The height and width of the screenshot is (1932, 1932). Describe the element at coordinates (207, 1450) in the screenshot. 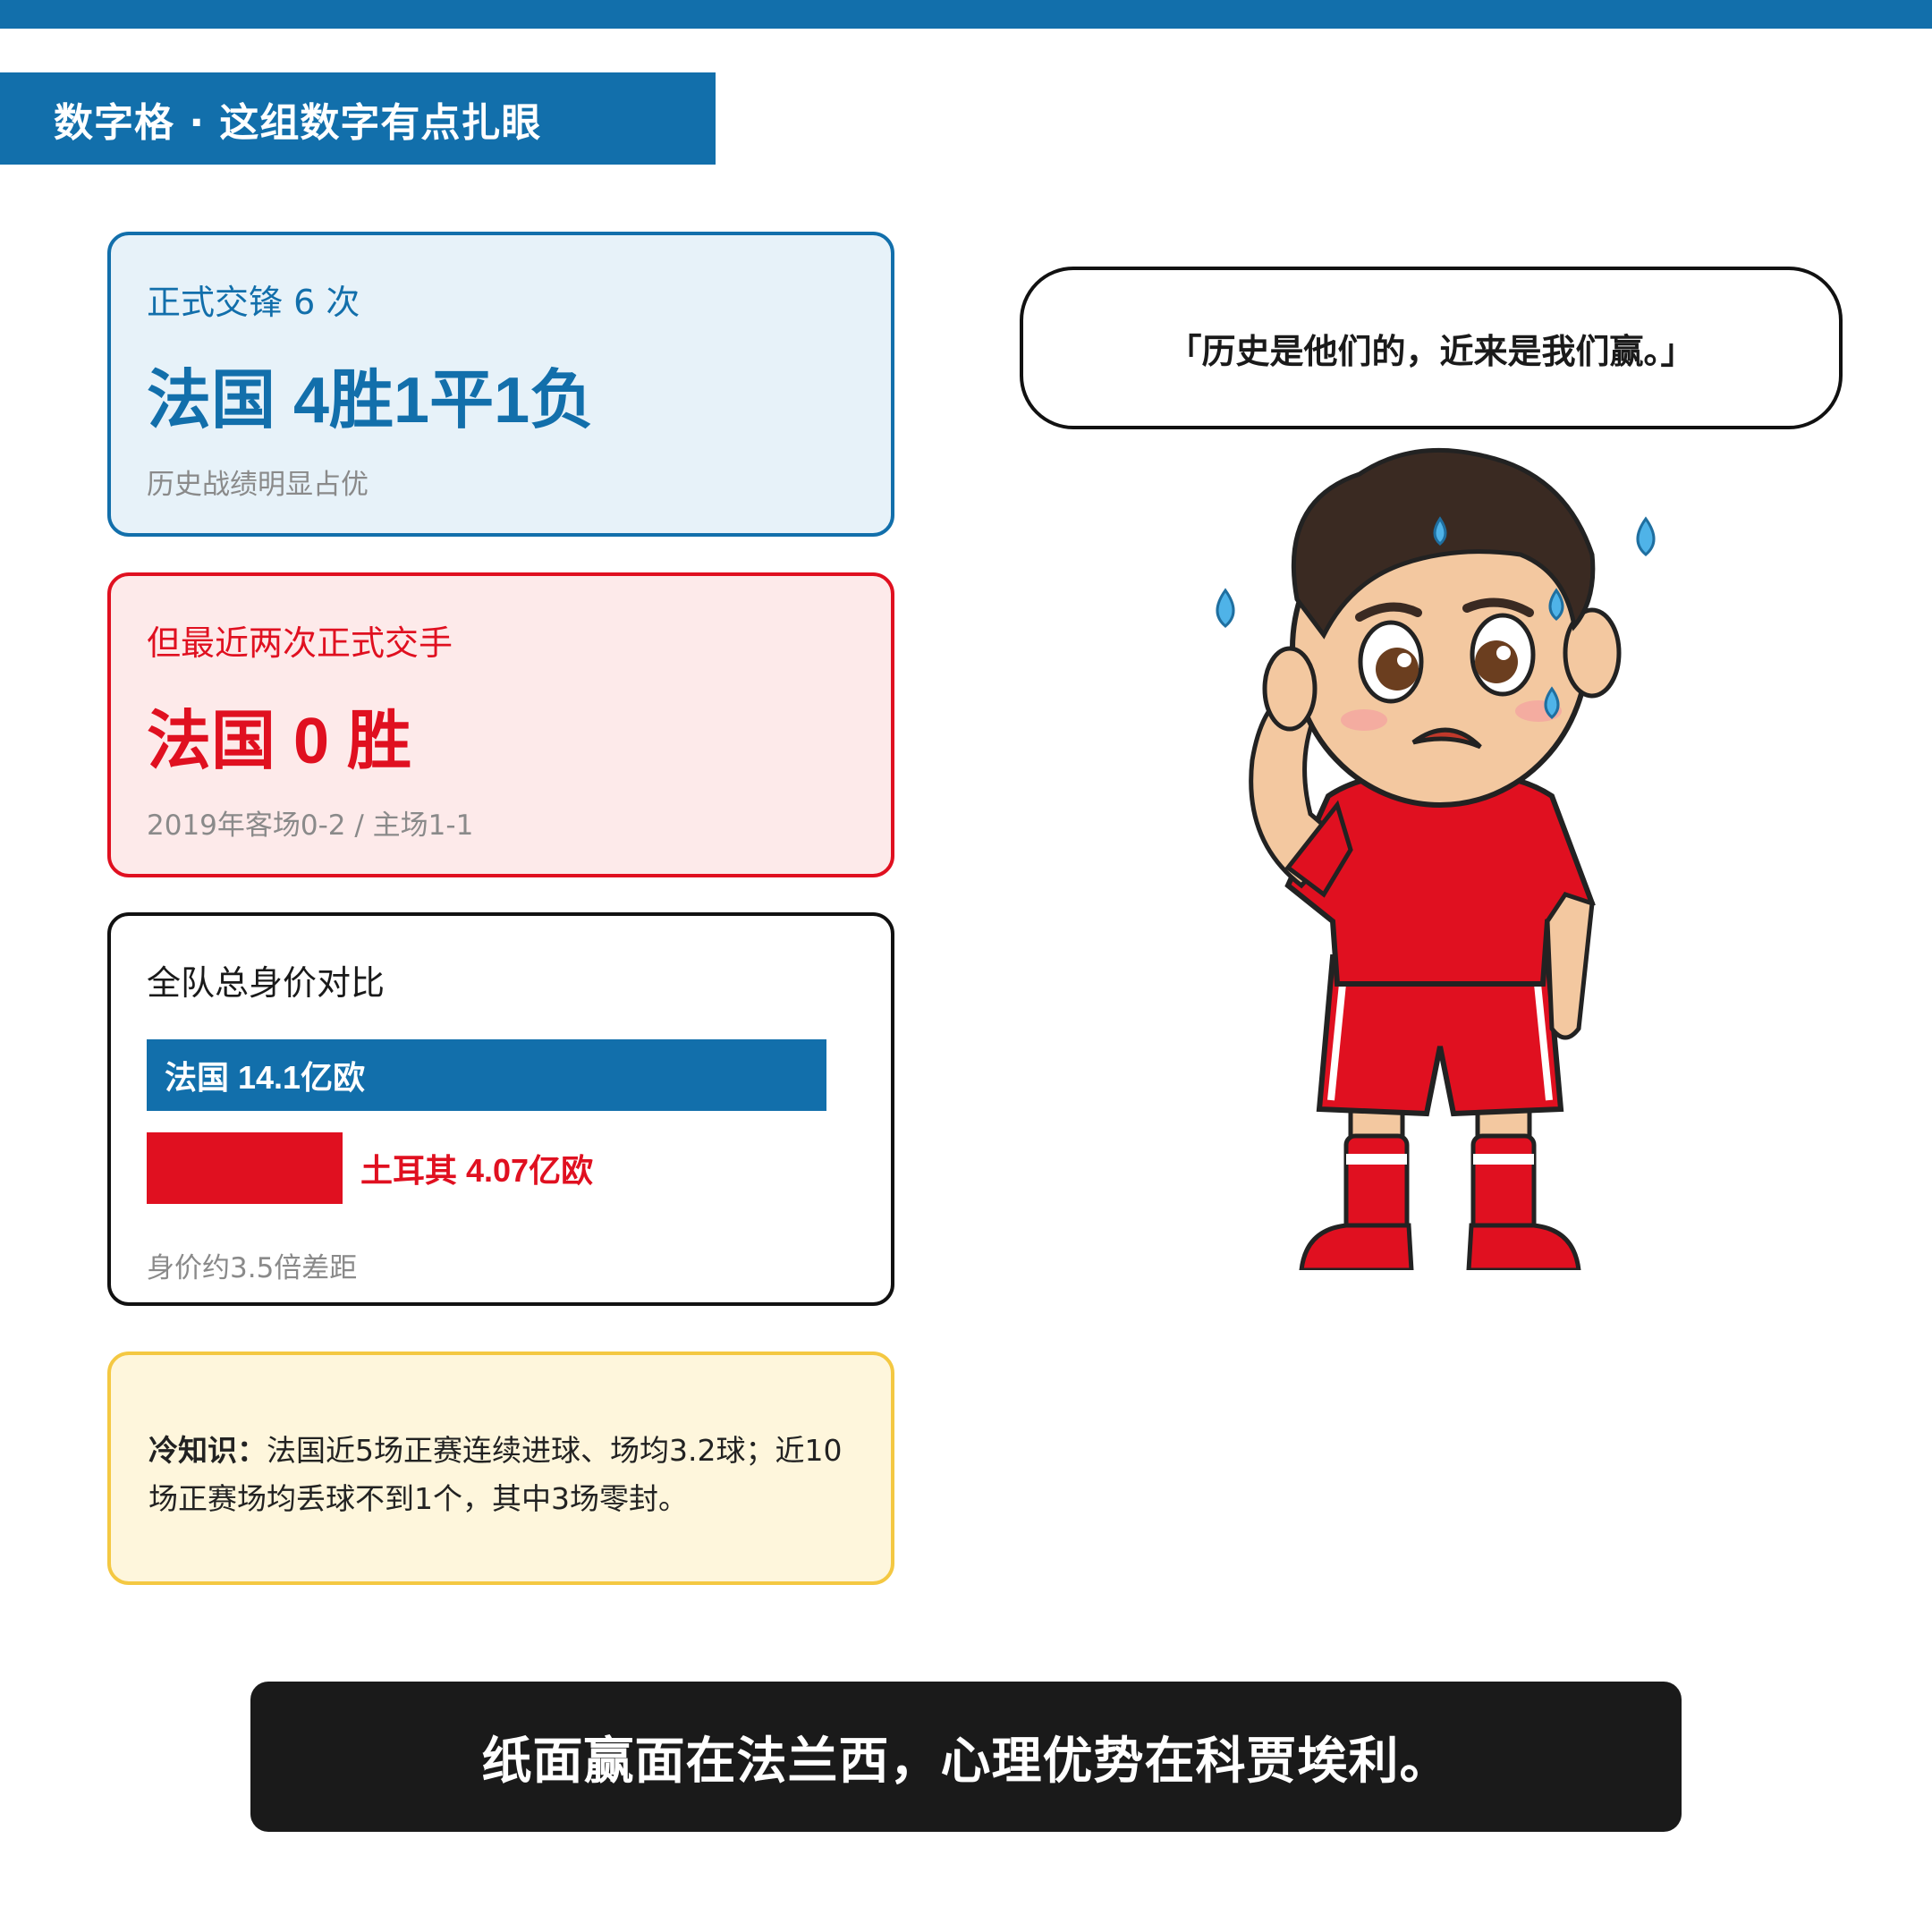

I see `trivia-label: 冷知识：` at that location.